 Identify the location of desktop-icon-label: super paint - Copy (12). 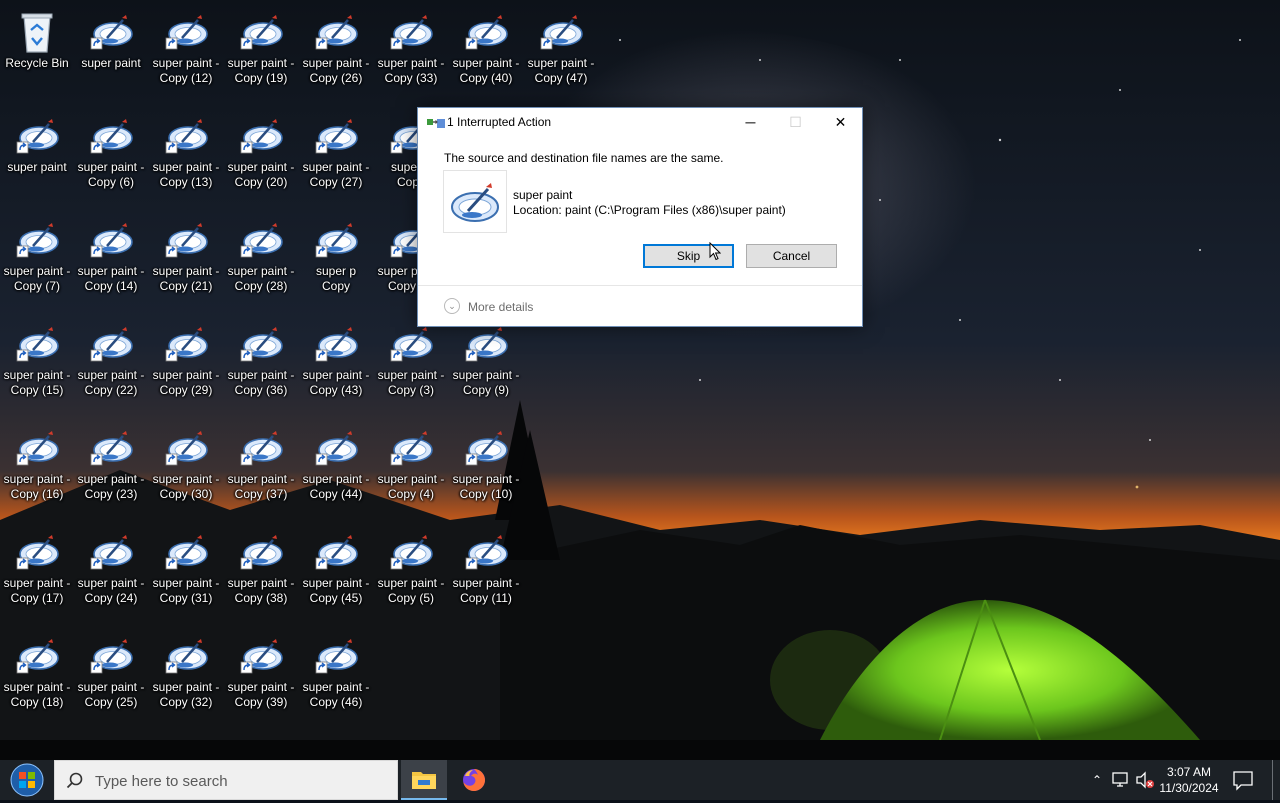
(186, 70).